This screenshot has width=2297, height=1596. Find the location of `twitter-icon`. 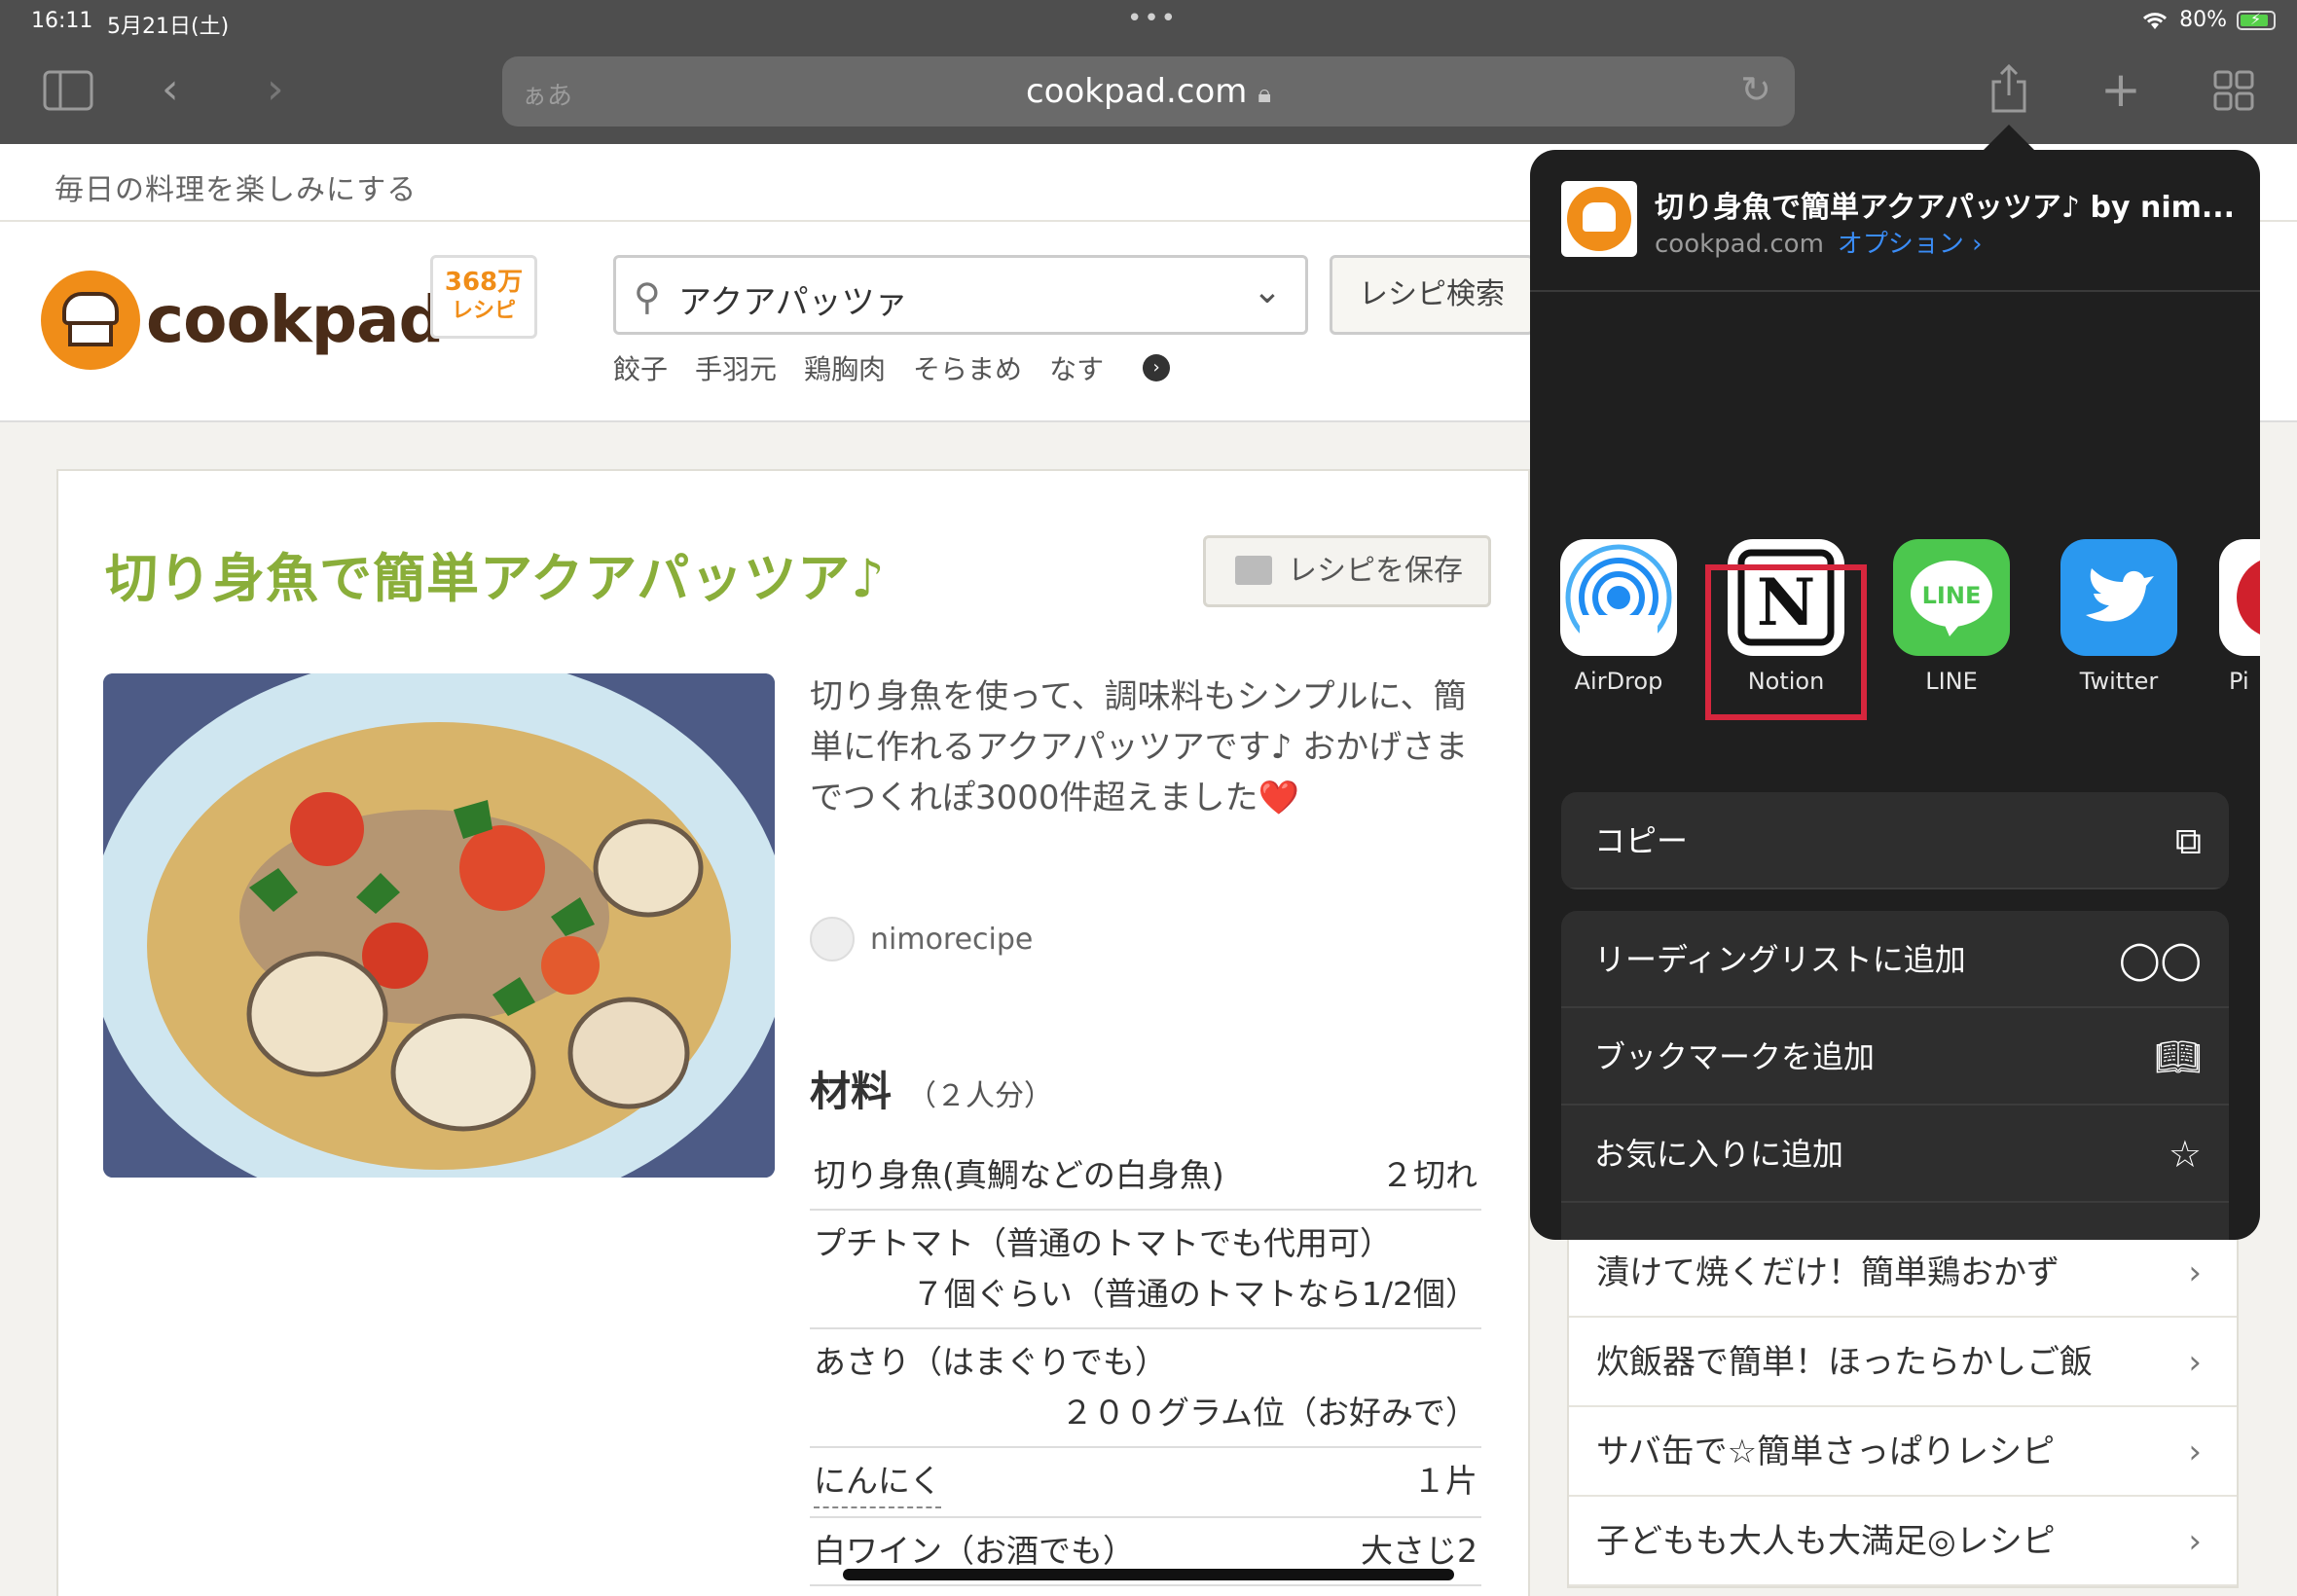

twitter-icon is located at coordinates (2119, 597).